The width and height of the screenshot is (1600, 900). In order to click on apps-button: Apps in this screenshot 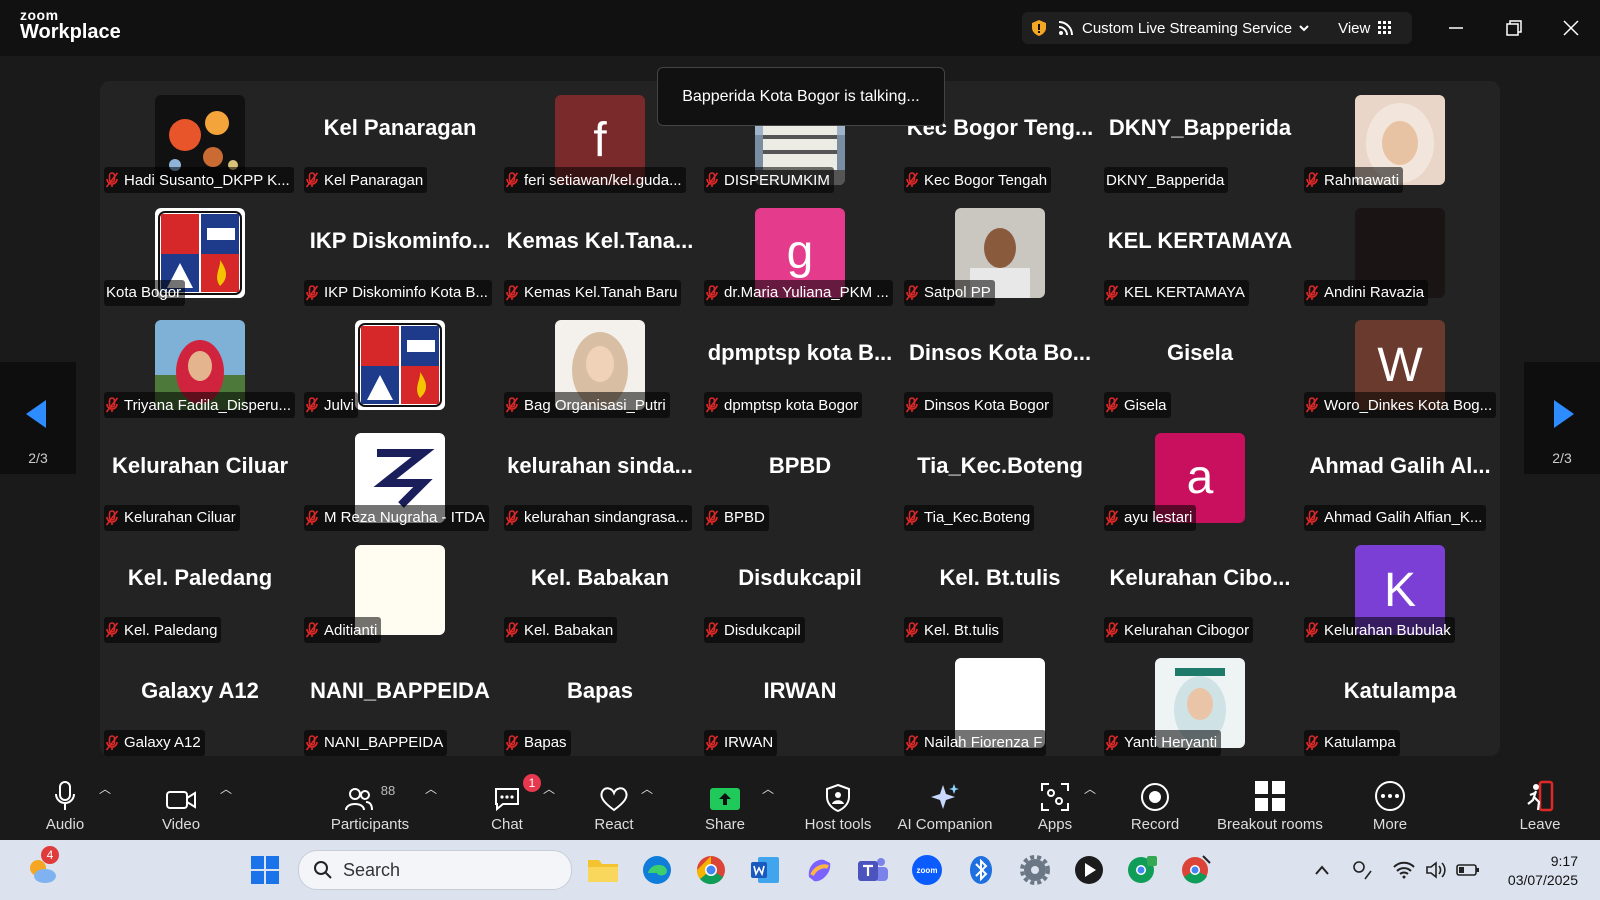, I will do `click(1055, 804)`.